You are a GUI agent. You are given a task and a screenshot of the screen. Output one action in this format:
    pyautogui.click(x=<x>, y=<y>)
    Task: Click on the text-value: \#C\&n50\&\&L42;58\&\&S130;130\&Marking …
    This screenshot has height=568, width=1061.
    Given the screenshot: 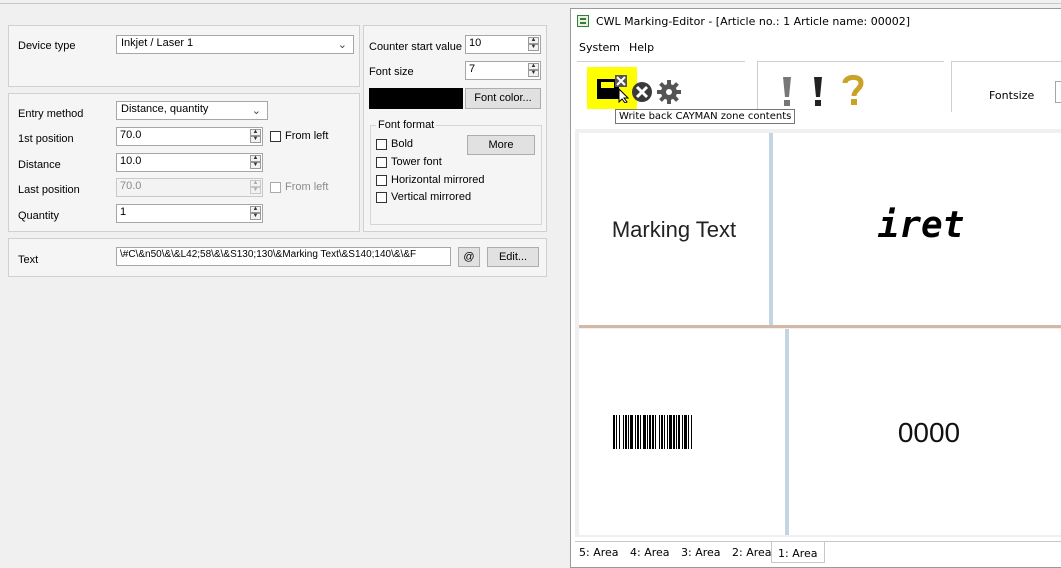 What is the action you would take?
    pyautogui.click(x=268, y=254)
    